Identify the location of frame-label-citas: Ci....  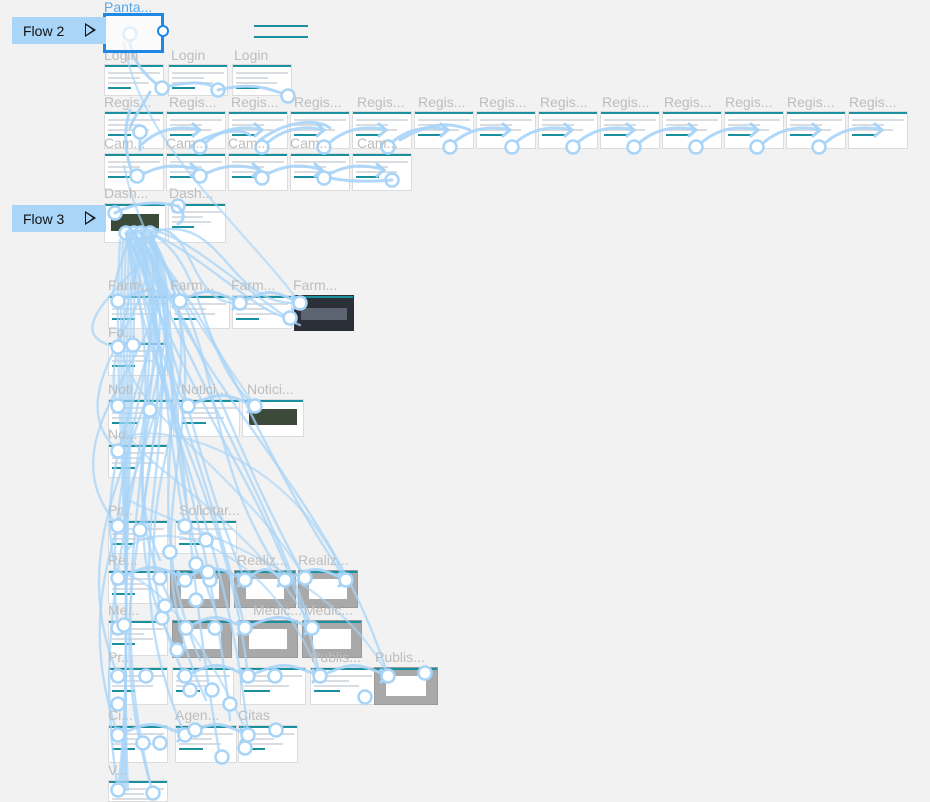
(120, 715).